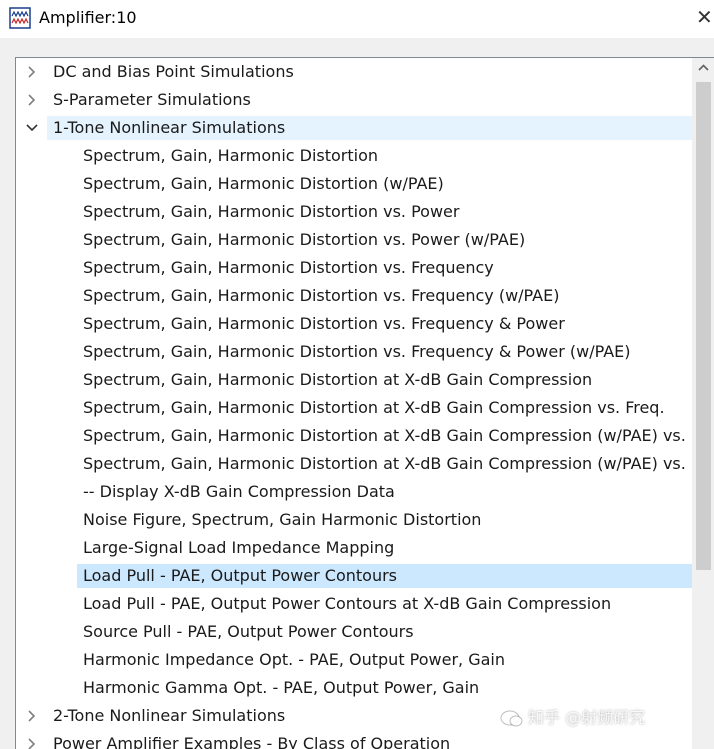 The width and height of the screenshot is (714, 749). I want to click on tree-item-label: 2-Tone Nonlinear Simulations, so click(169, 715).